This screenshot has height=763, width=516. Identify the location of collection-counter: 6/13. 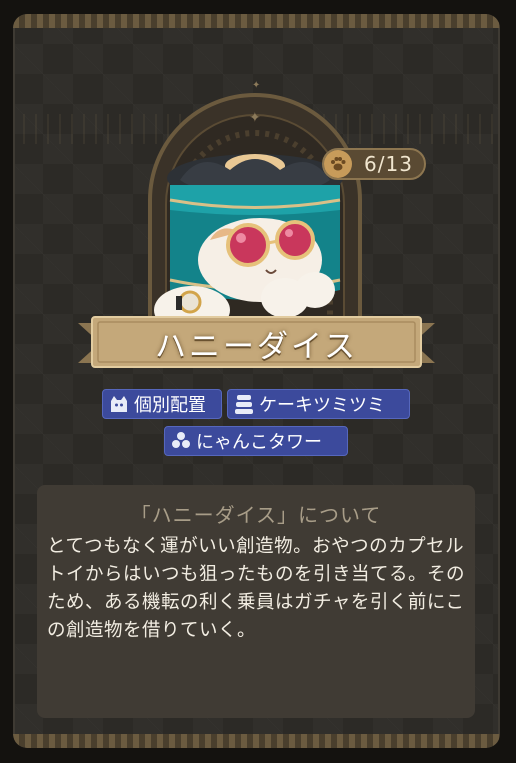
(374, 164).